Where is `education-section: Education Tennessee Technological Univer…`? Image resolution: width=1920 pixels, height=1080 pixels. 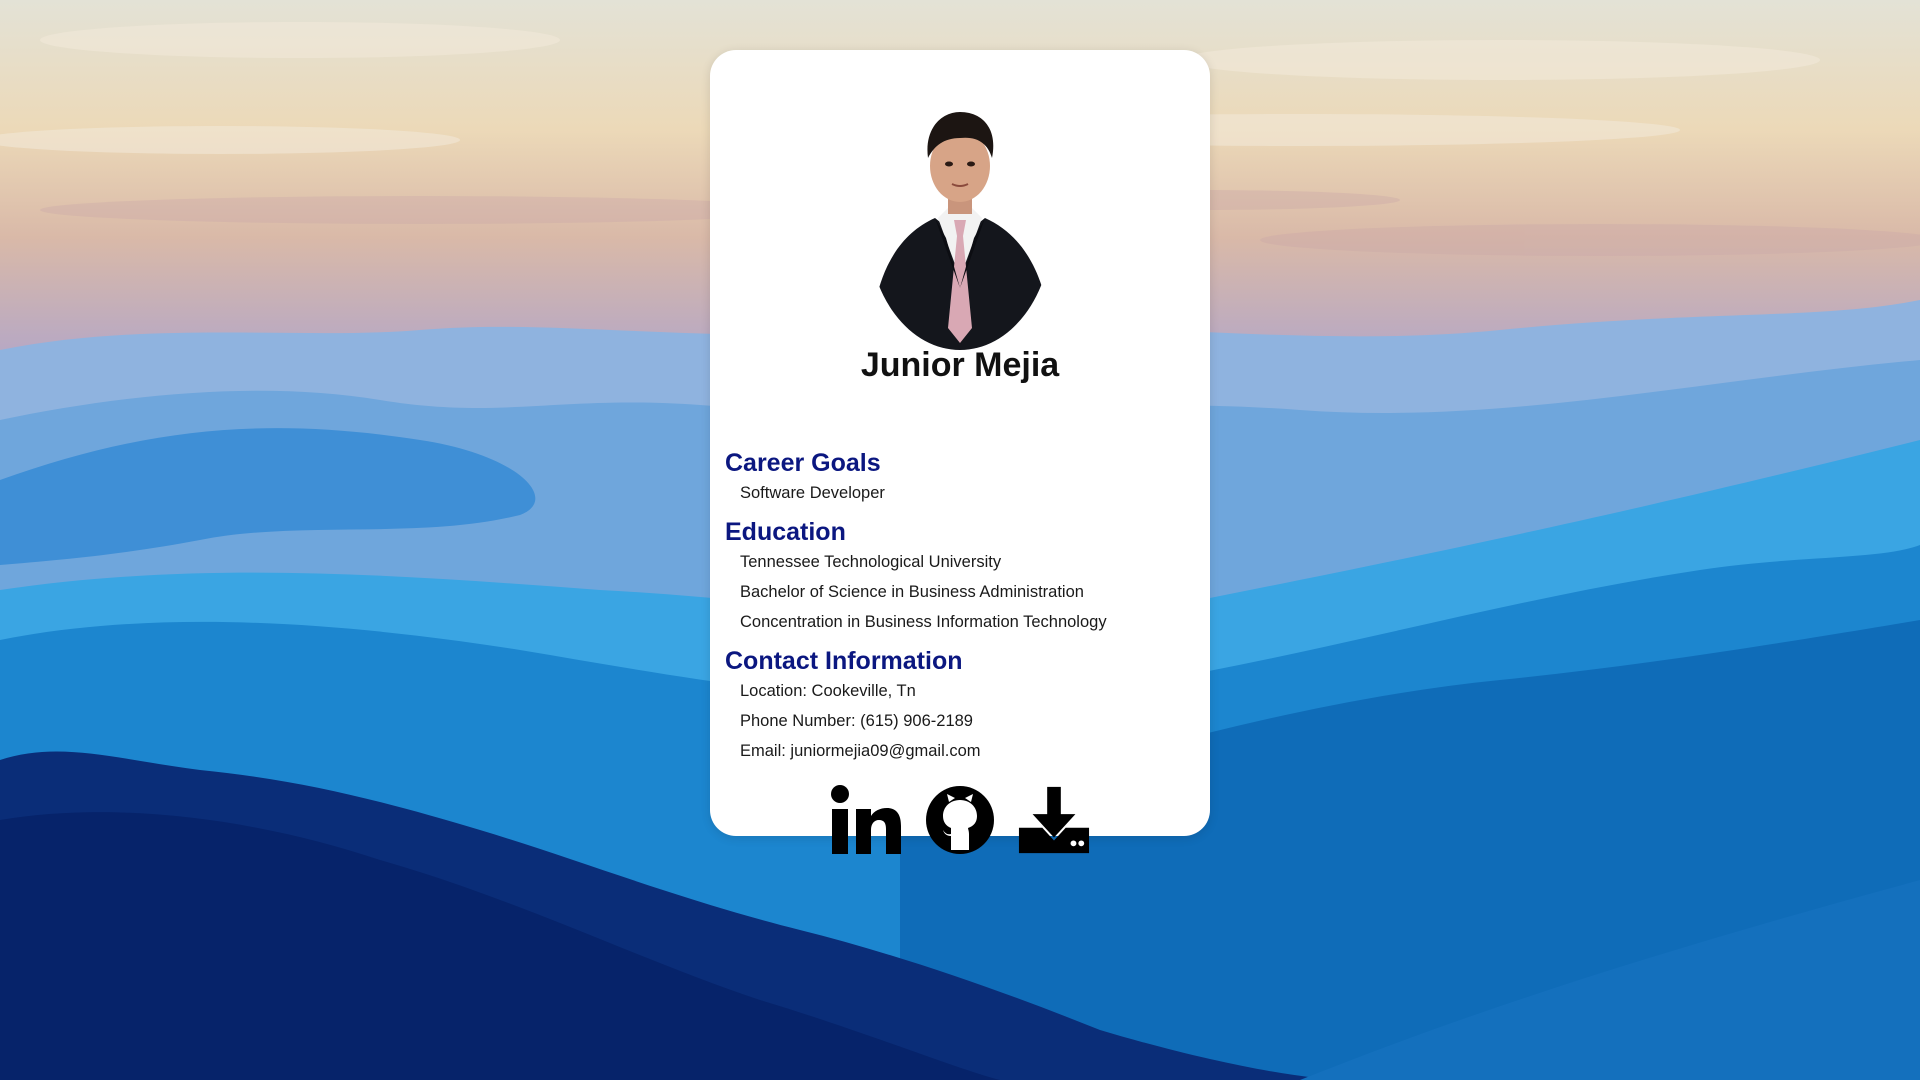 education-section: Education Tennessee Technological Univer… is located at coordinates (960, 577).